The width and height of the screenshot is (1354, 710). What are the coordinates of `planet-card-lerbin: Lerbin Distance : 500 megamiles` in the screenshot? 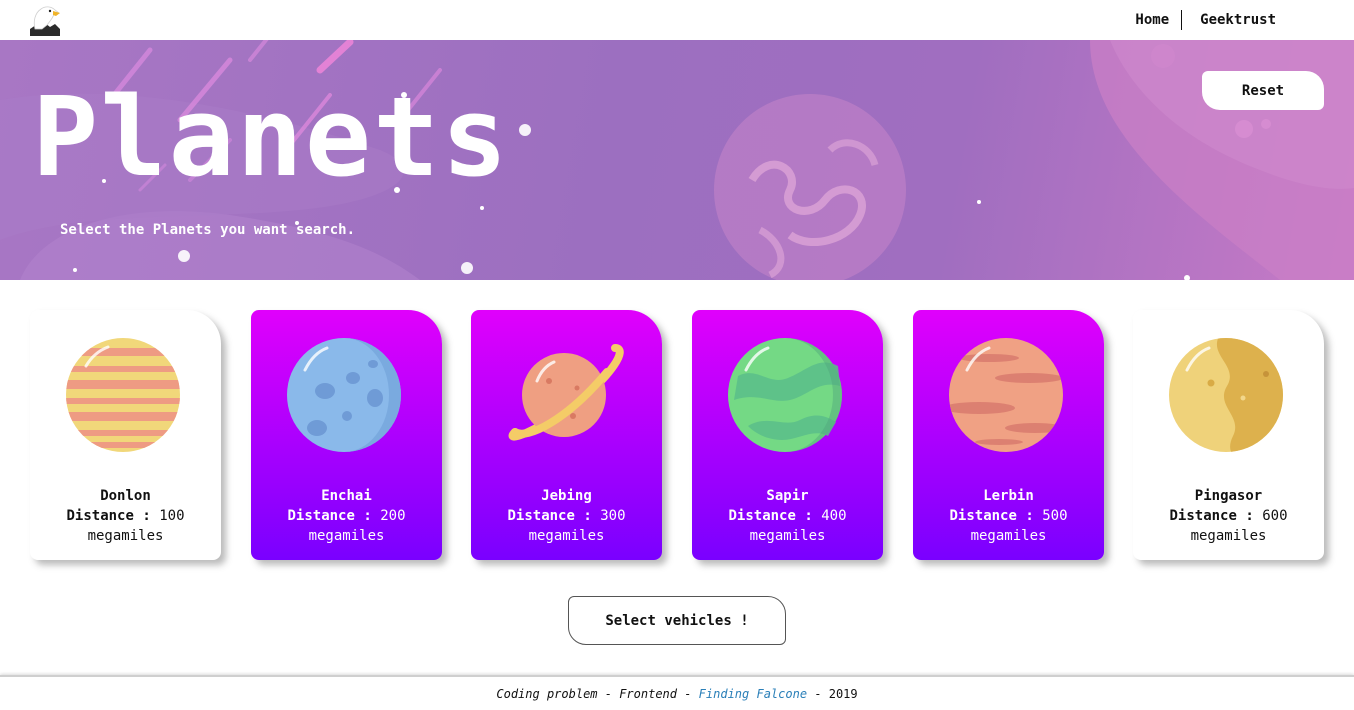 It's located at (1008, 435).